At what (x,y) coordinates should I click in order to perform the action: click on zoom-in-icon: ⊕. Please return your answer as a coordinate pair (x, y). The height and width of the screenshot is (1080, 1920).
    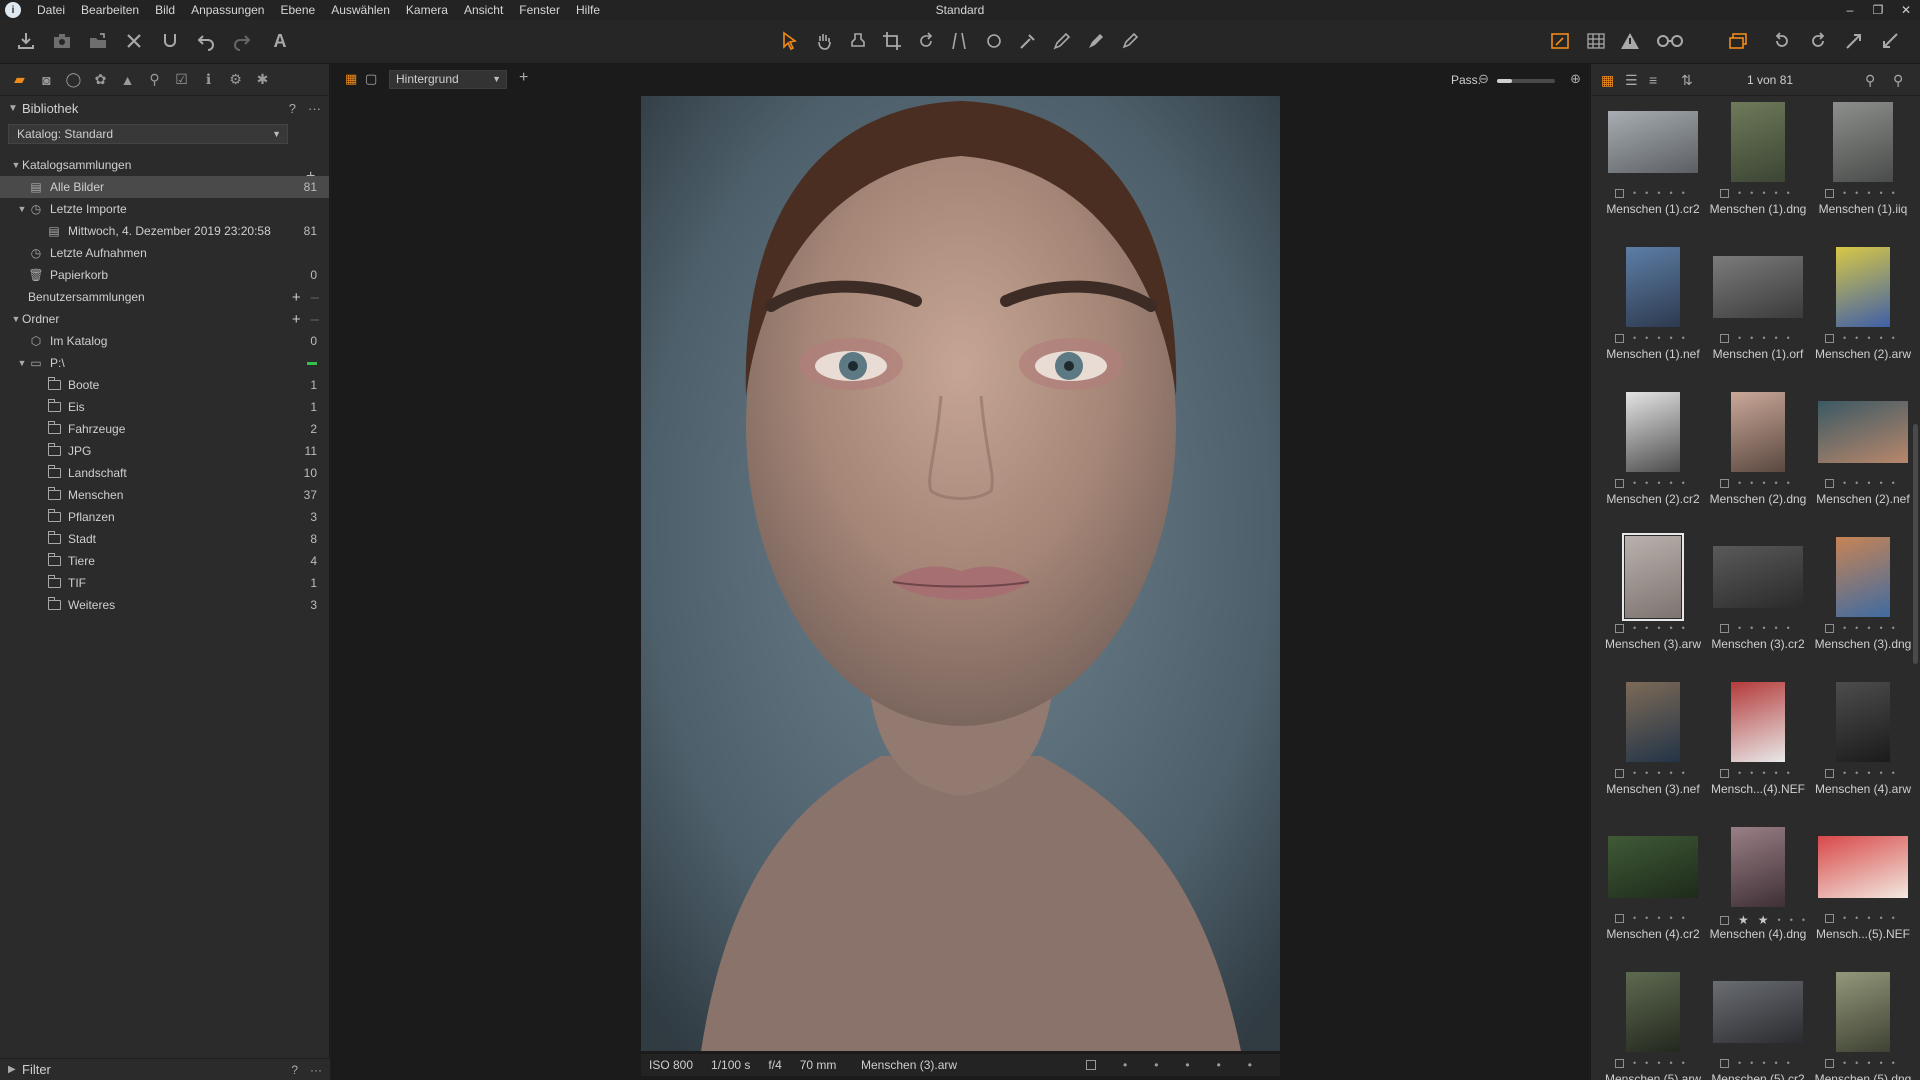
    Looking at the image, I should click on (1575, 79).